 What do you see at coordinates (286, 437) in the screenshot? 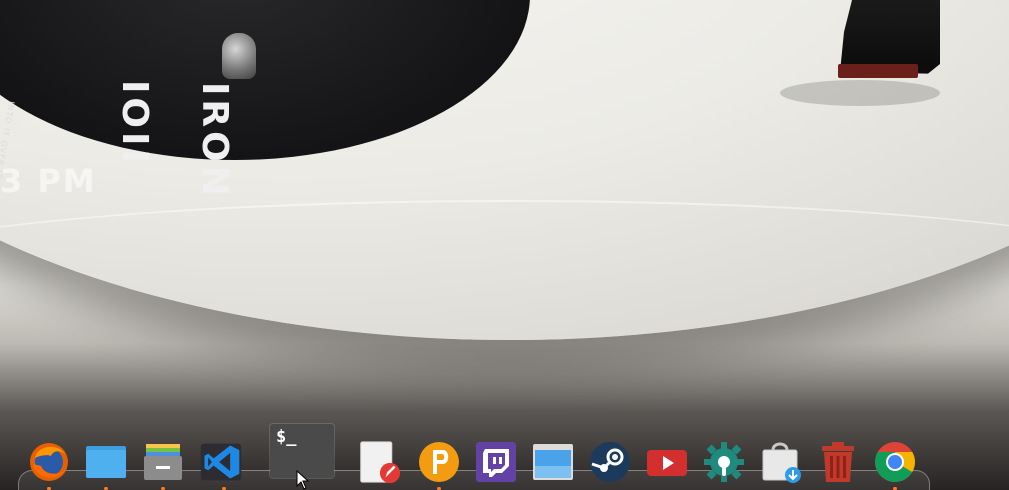
I see `terminal-prompt: $_` at bounding box center [286, 437].